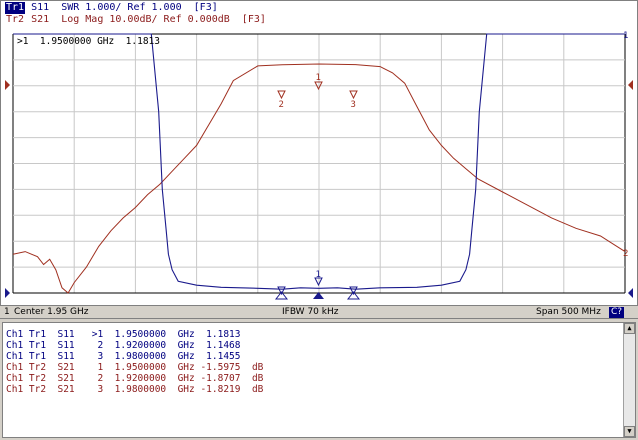 The width and height of the screenshot is (638, 440). What do you see at coordinates (629, 328) in the screenshot?
I see `scroll-up-icon: ▲` at bounding box center [629, 328].